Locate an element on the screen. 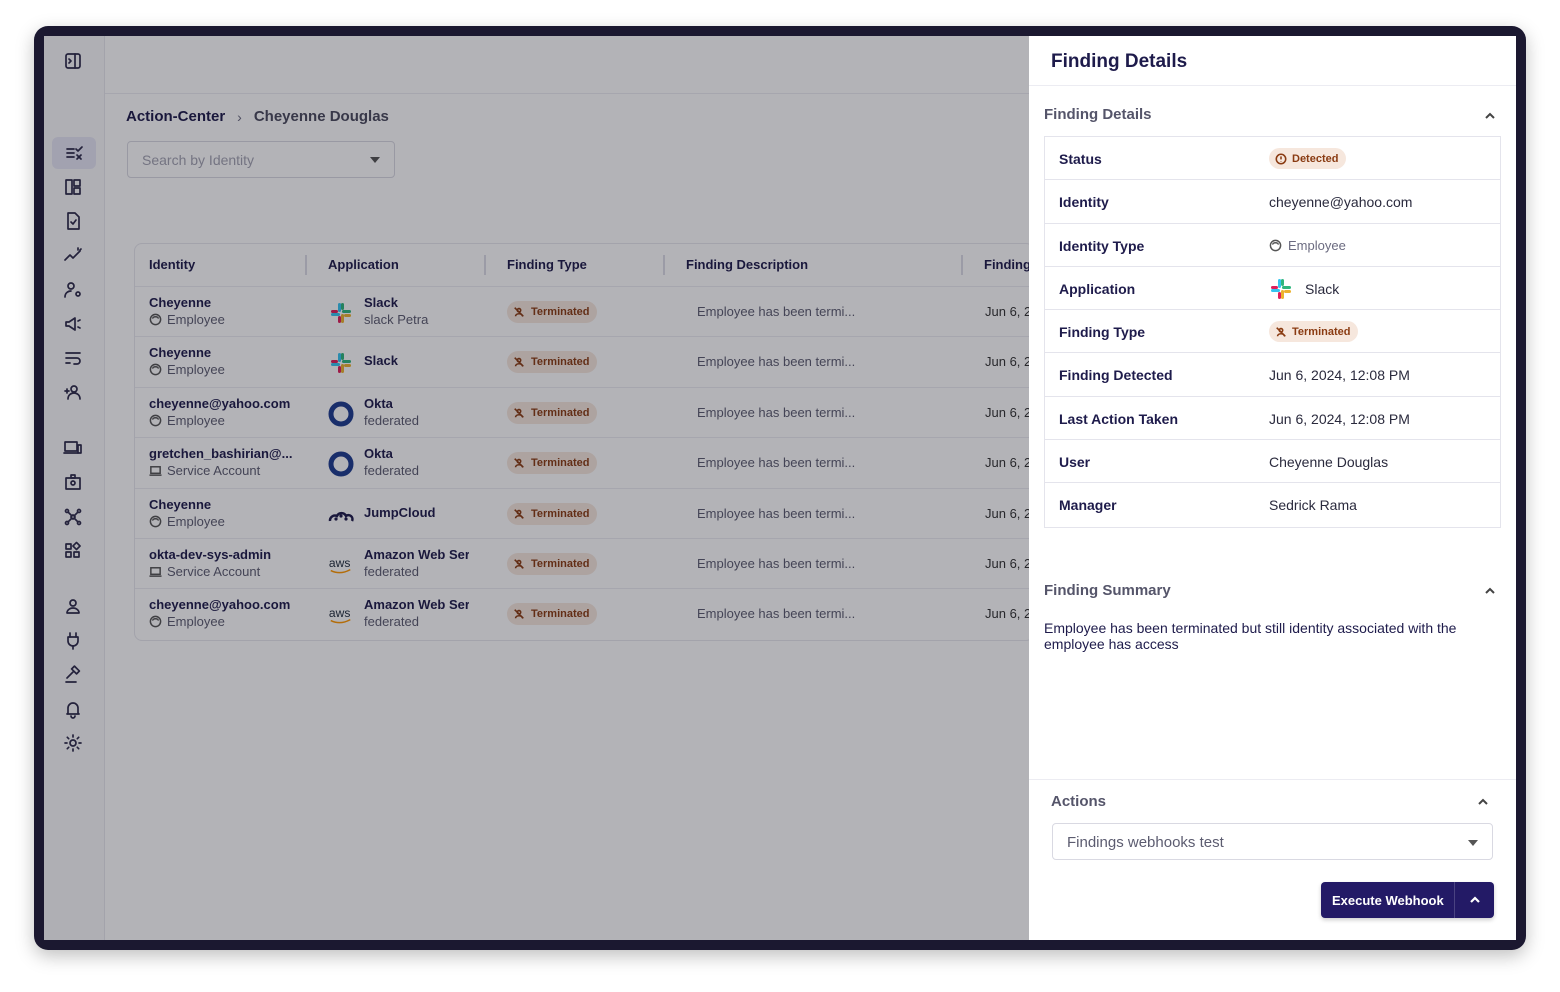  detail-row-user: User Cheyenne Douglas is located at coordinates (1272, 462).